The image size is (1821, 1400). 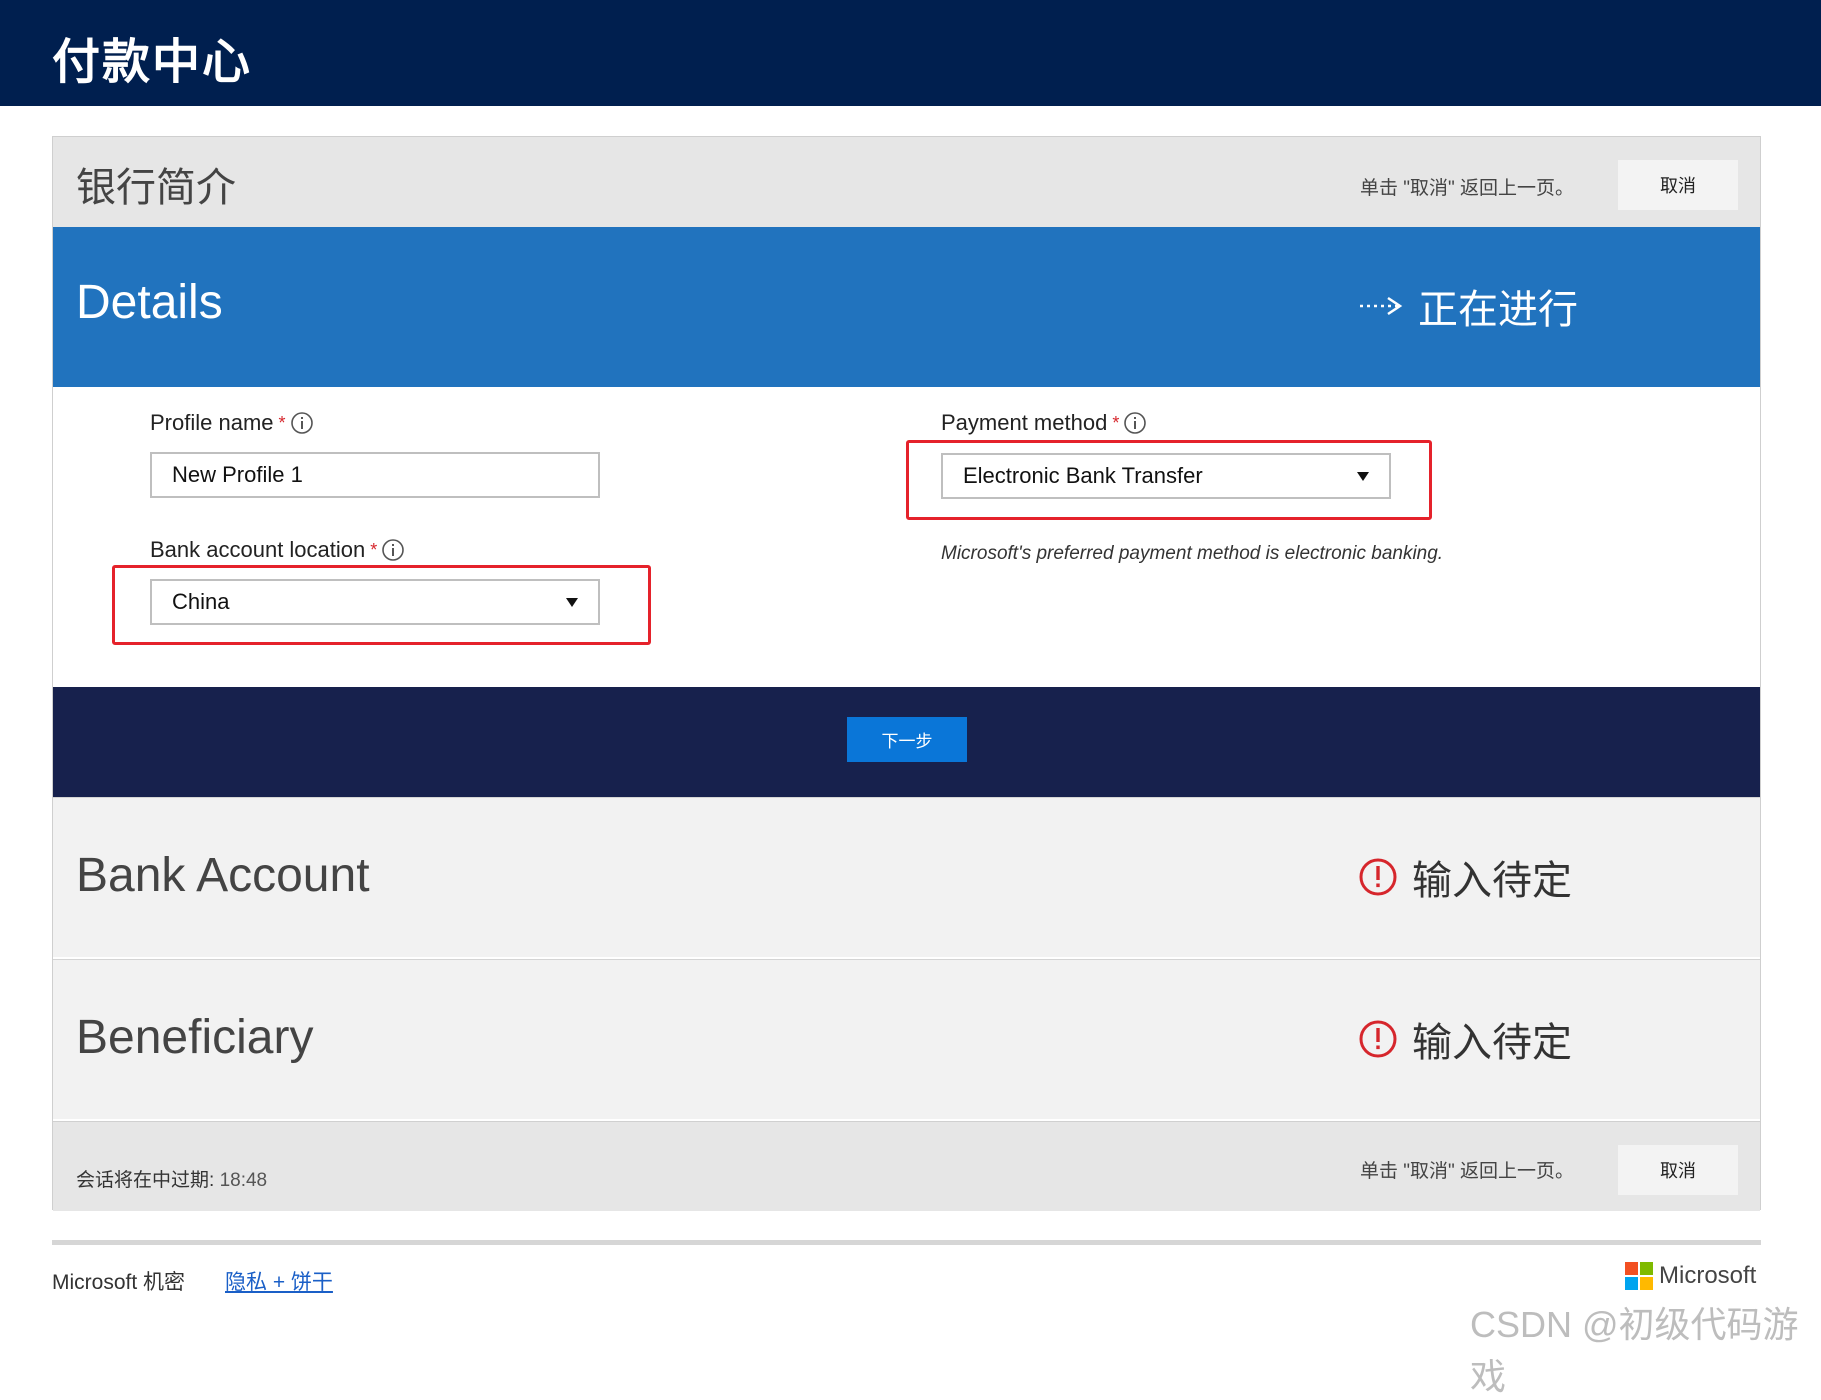 What do you see at coordinates (212, 422) in the screenshot?
I see `profile-name-label-text: Profile name` at bounding box center [212, 422].